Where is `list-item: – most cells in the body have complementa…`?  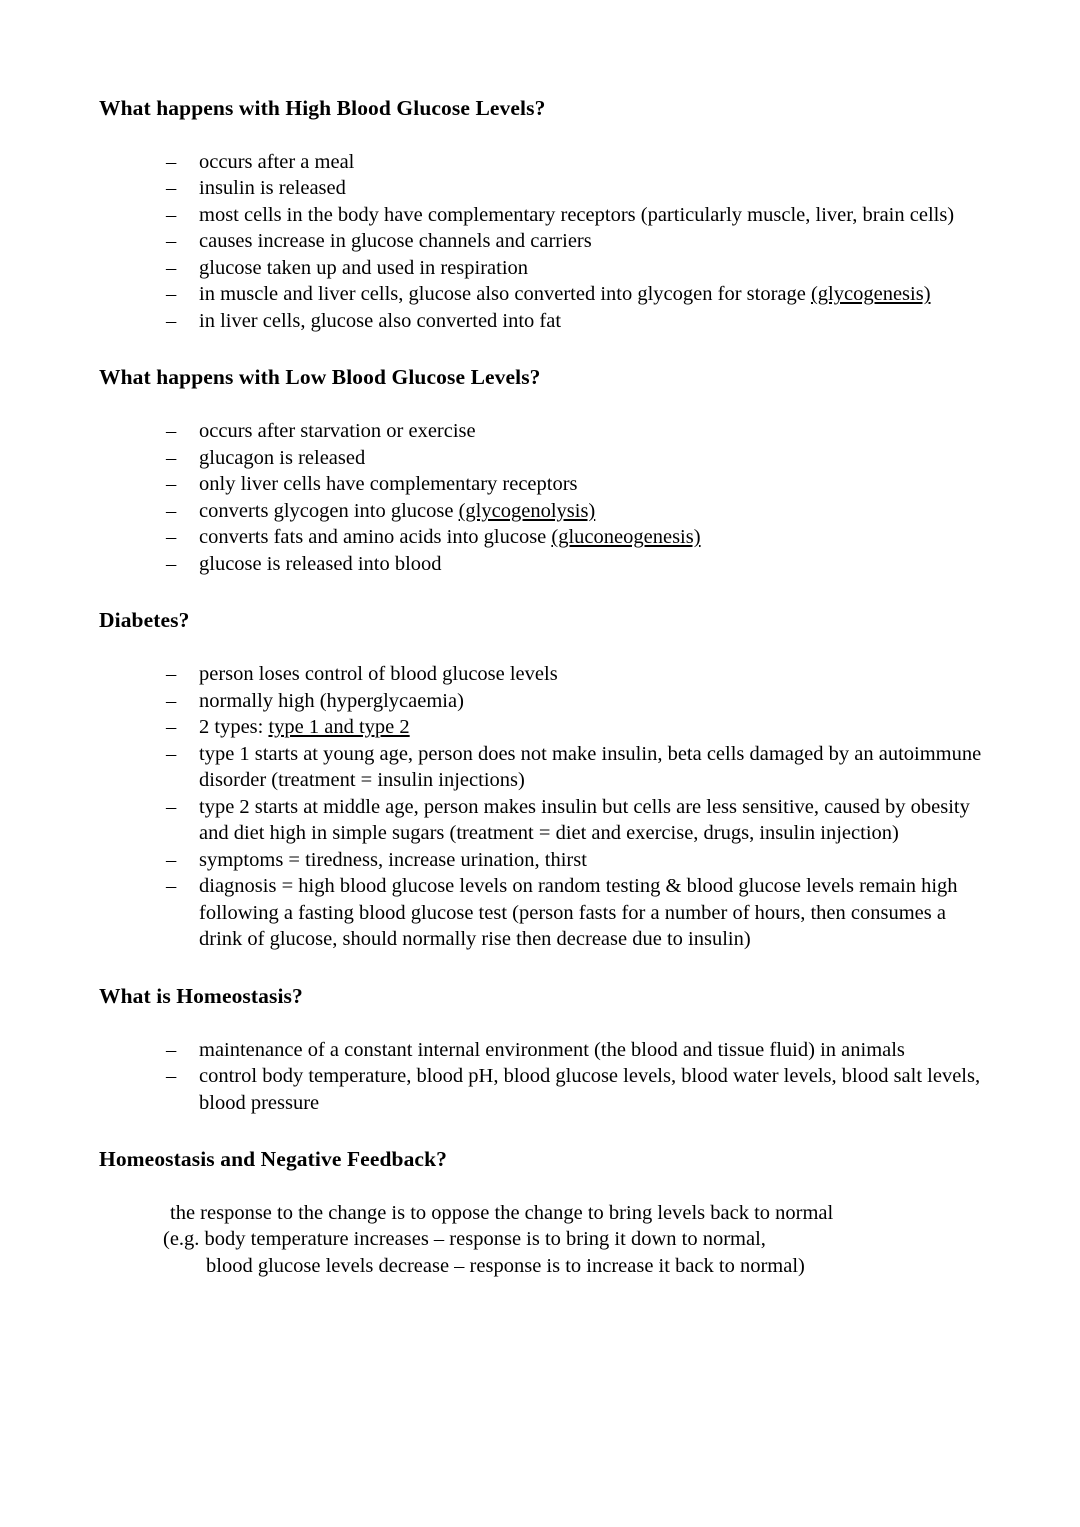
list-item: – most cells in the body have complementa… is located at coordinates (577, 215).